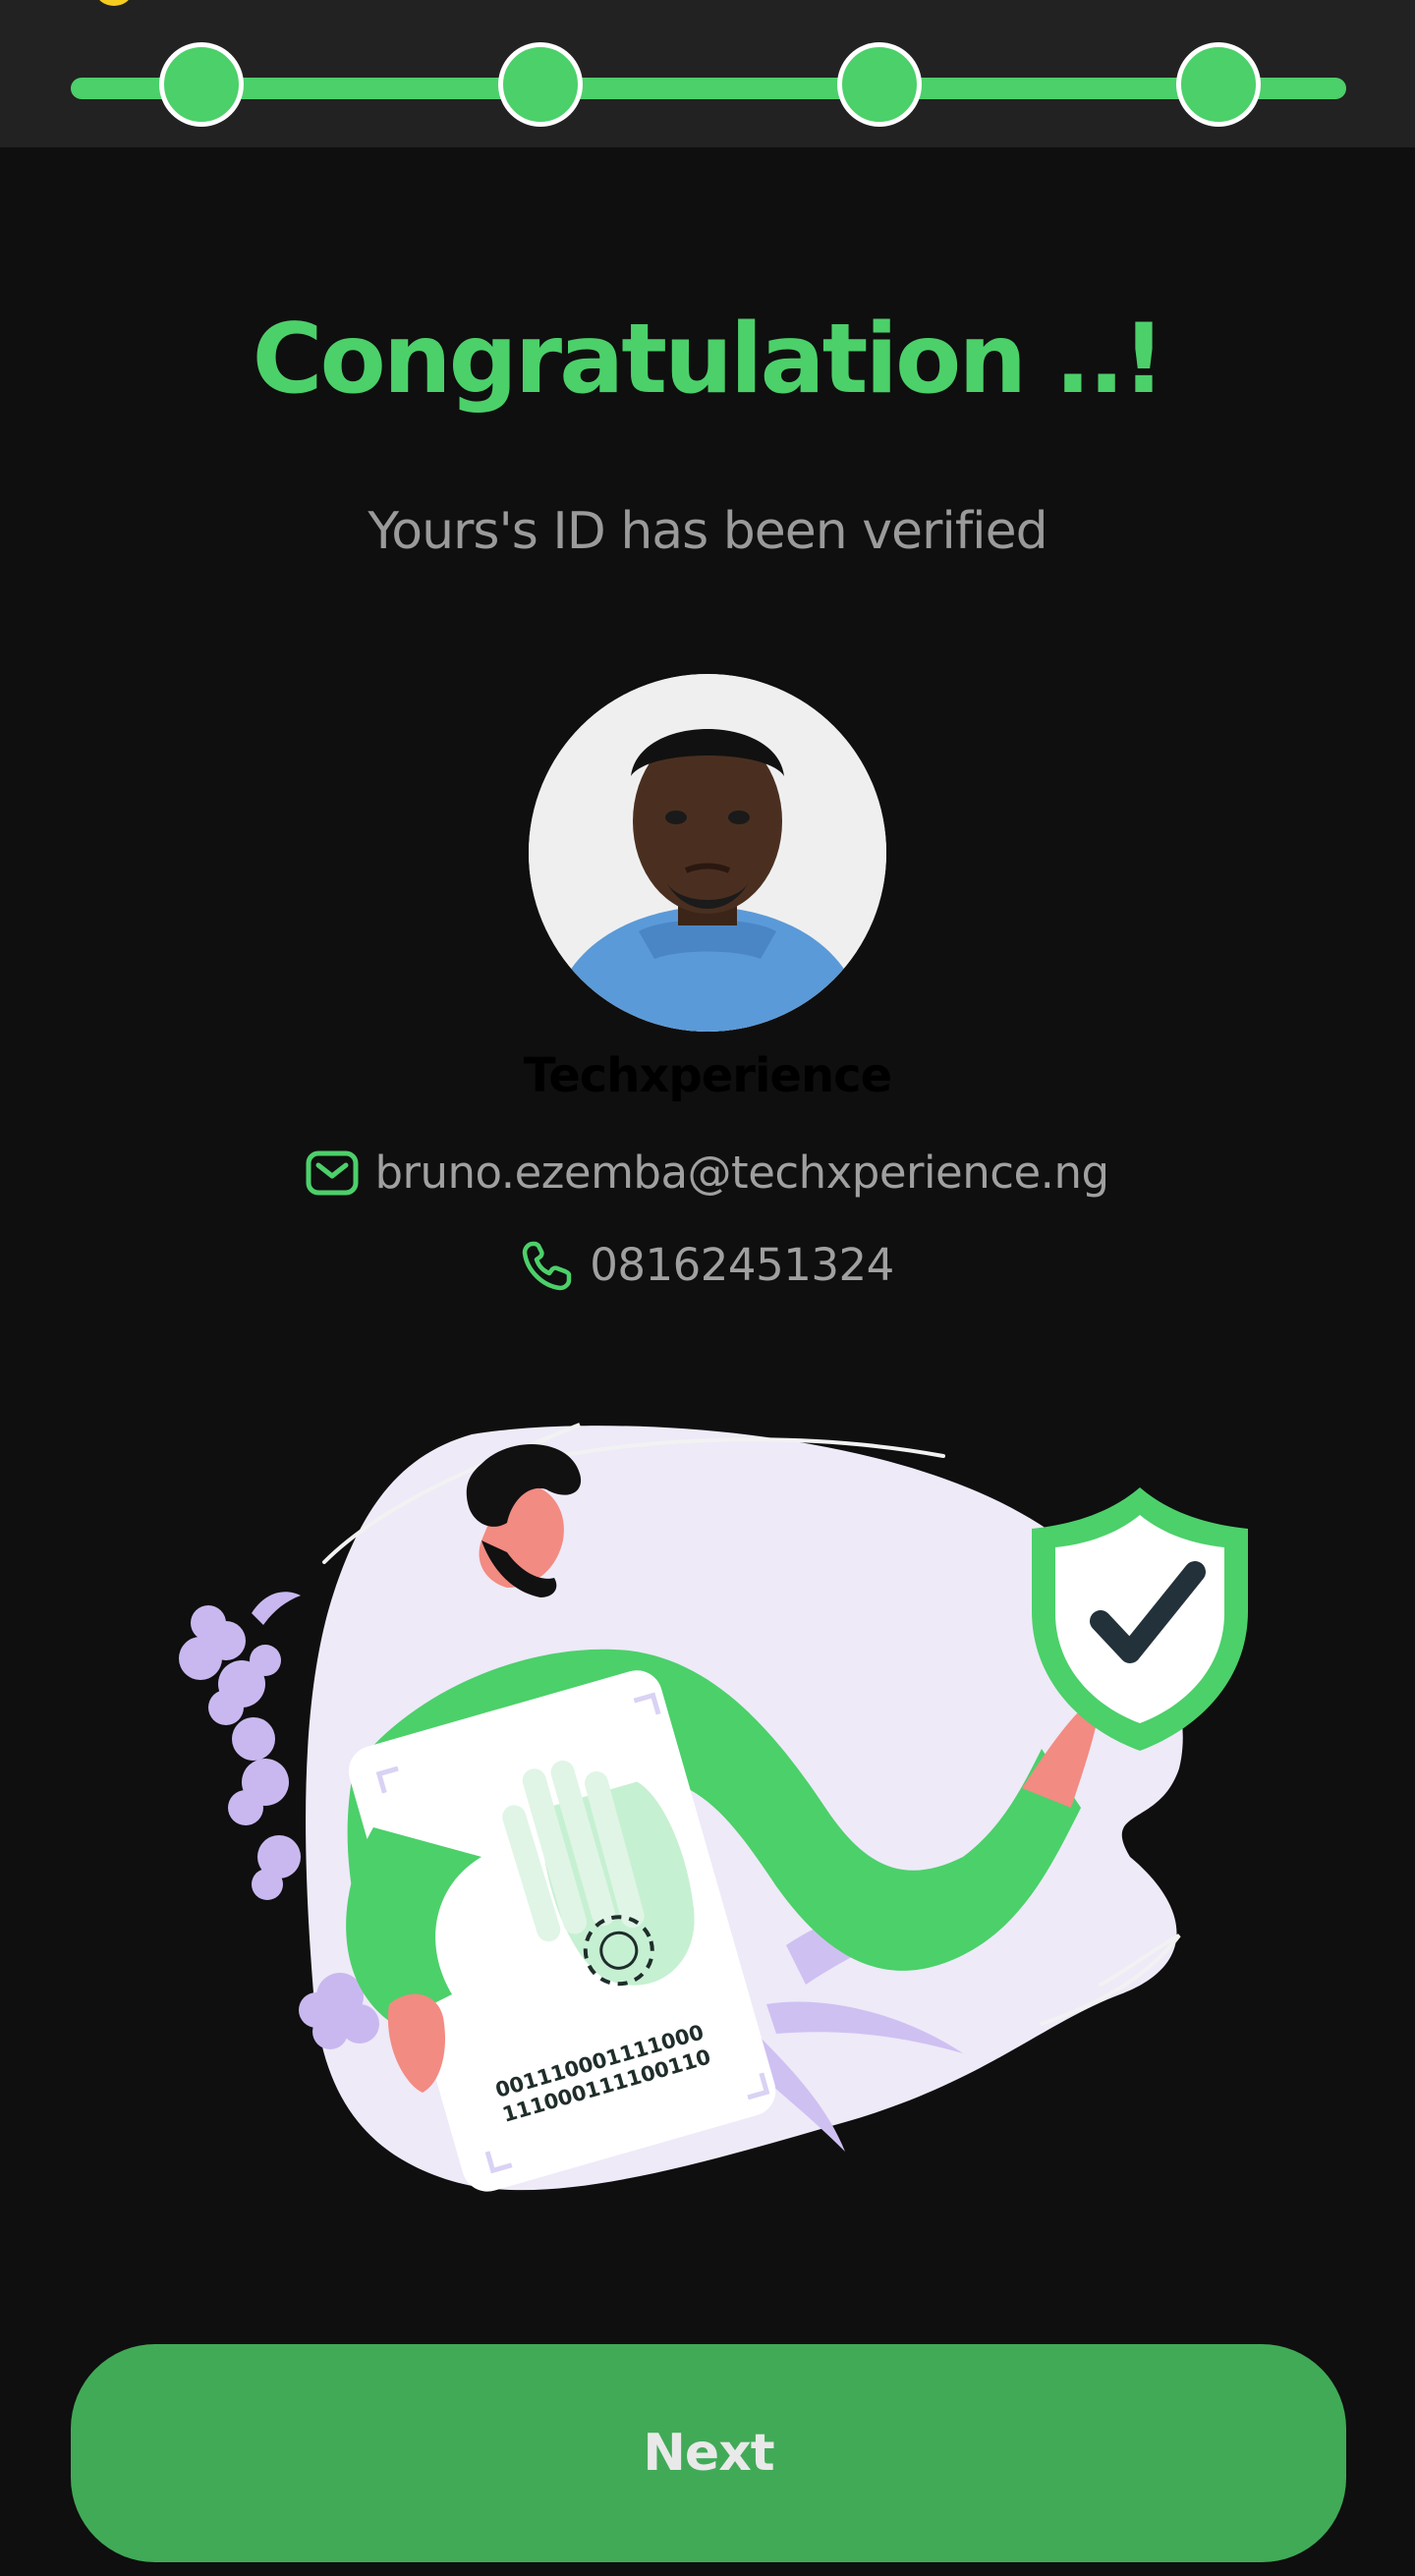 This screenshot has height=2576, width=1415. Describe the element at coordinates (707, 1075) in the screenshot. I see `profile-name: Techxperience` at that location.